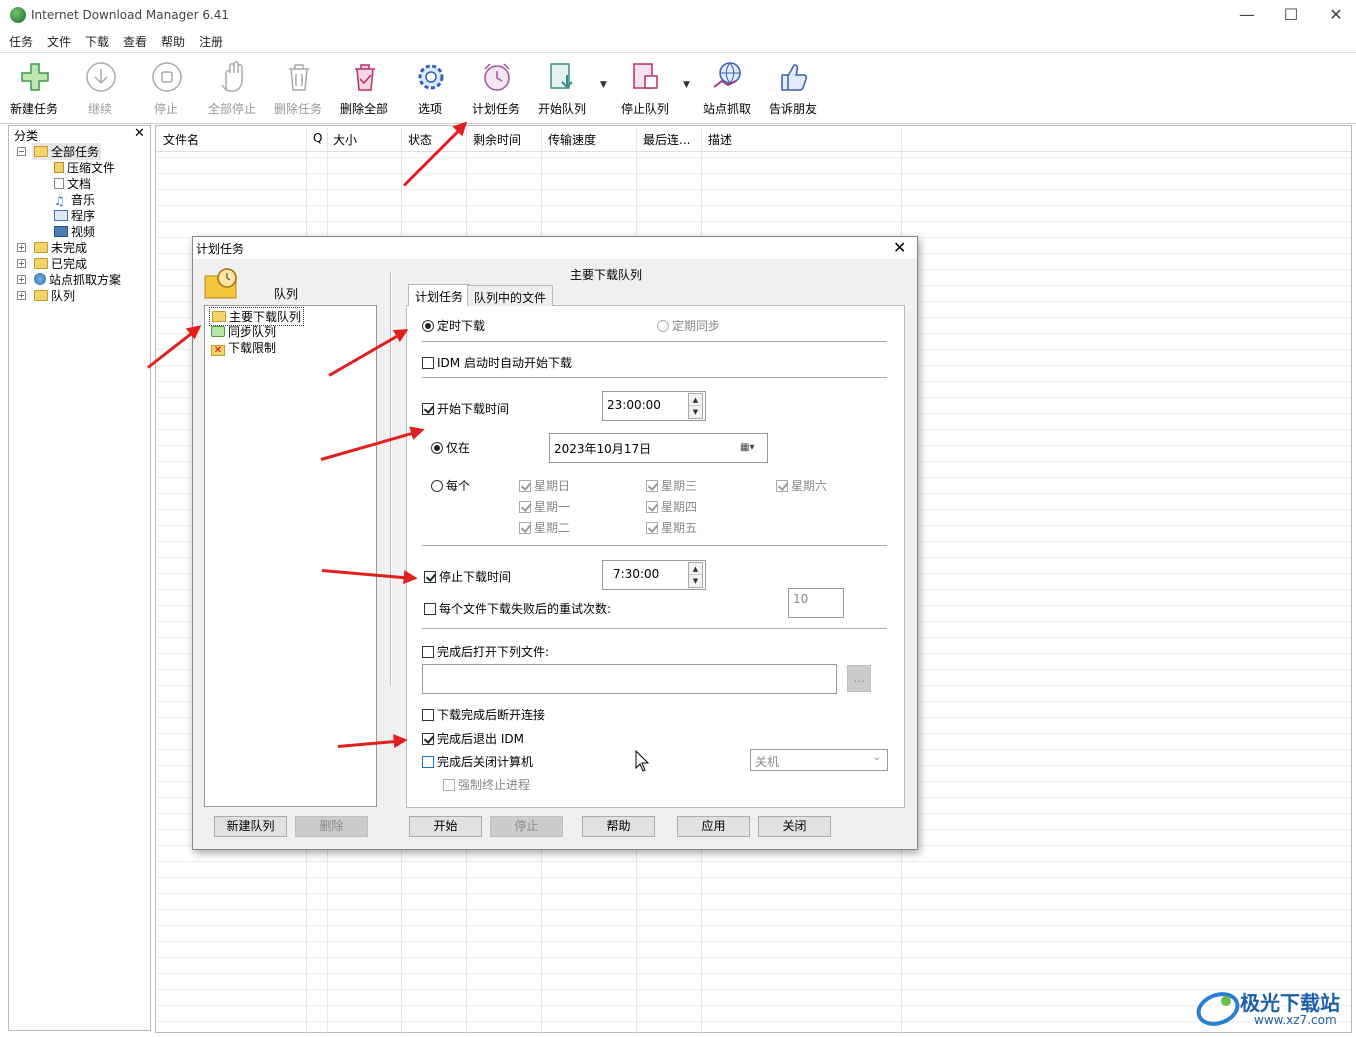  Describe the element at coordinates (181, 139) in the screenshot. I see `col-filename: 文件名` at that location.